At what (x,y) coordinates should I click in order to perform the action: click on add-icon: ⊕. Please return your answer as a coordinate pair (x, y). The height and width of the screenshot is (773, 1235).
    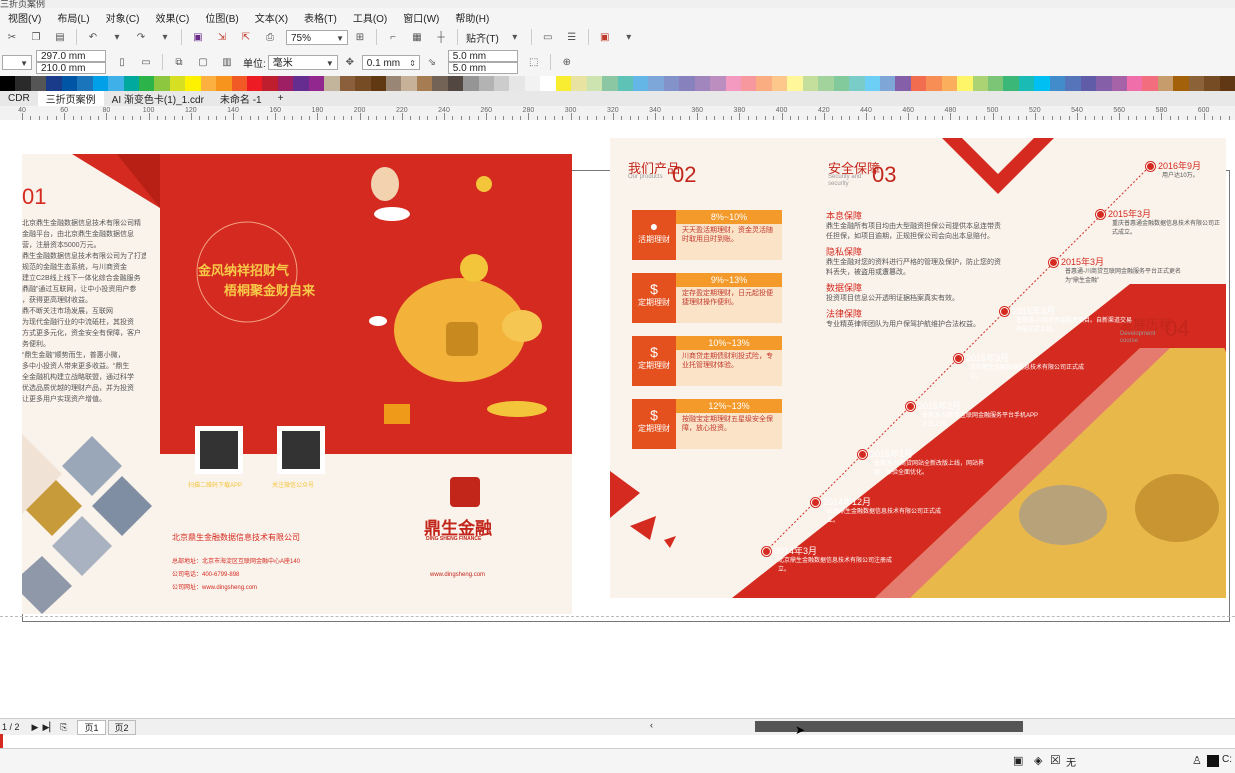
    Looking at the image, I should click on (567, 62).